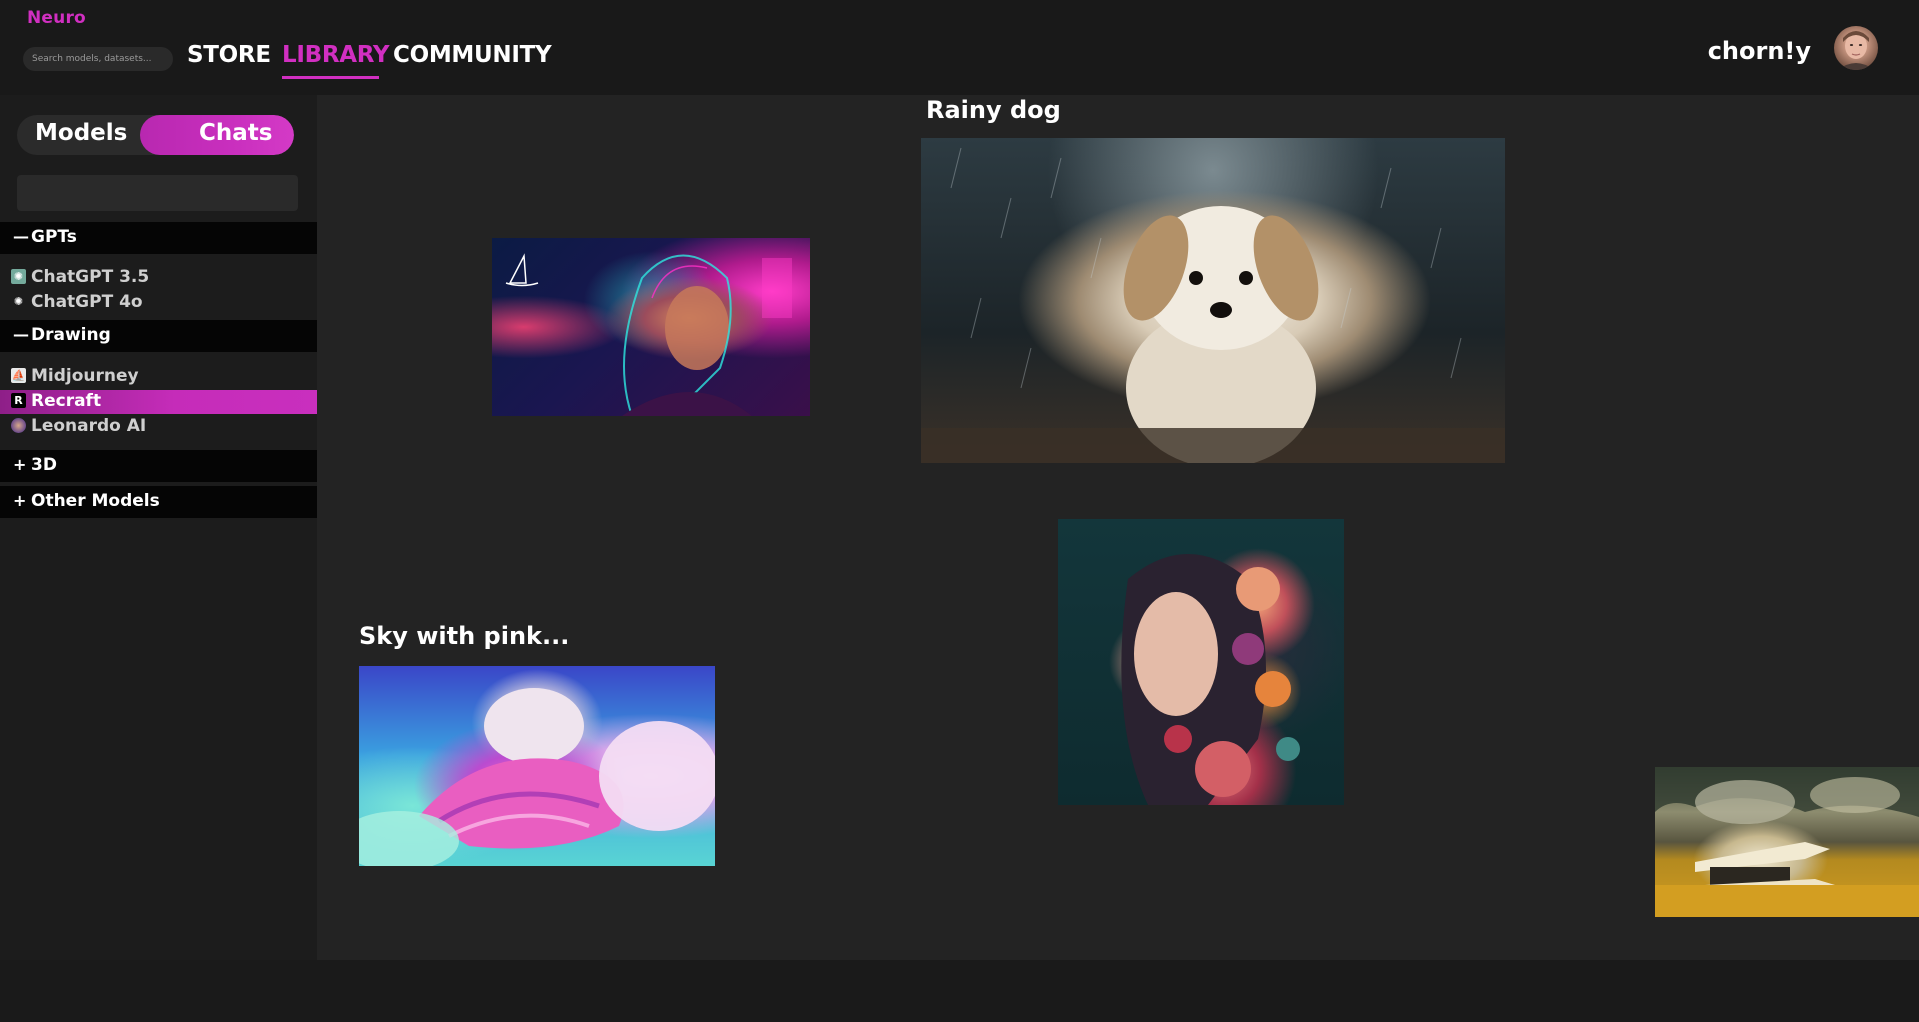 This screenshot has height=1022, width=1919. I want to click on avatar, so click(1856, 48).